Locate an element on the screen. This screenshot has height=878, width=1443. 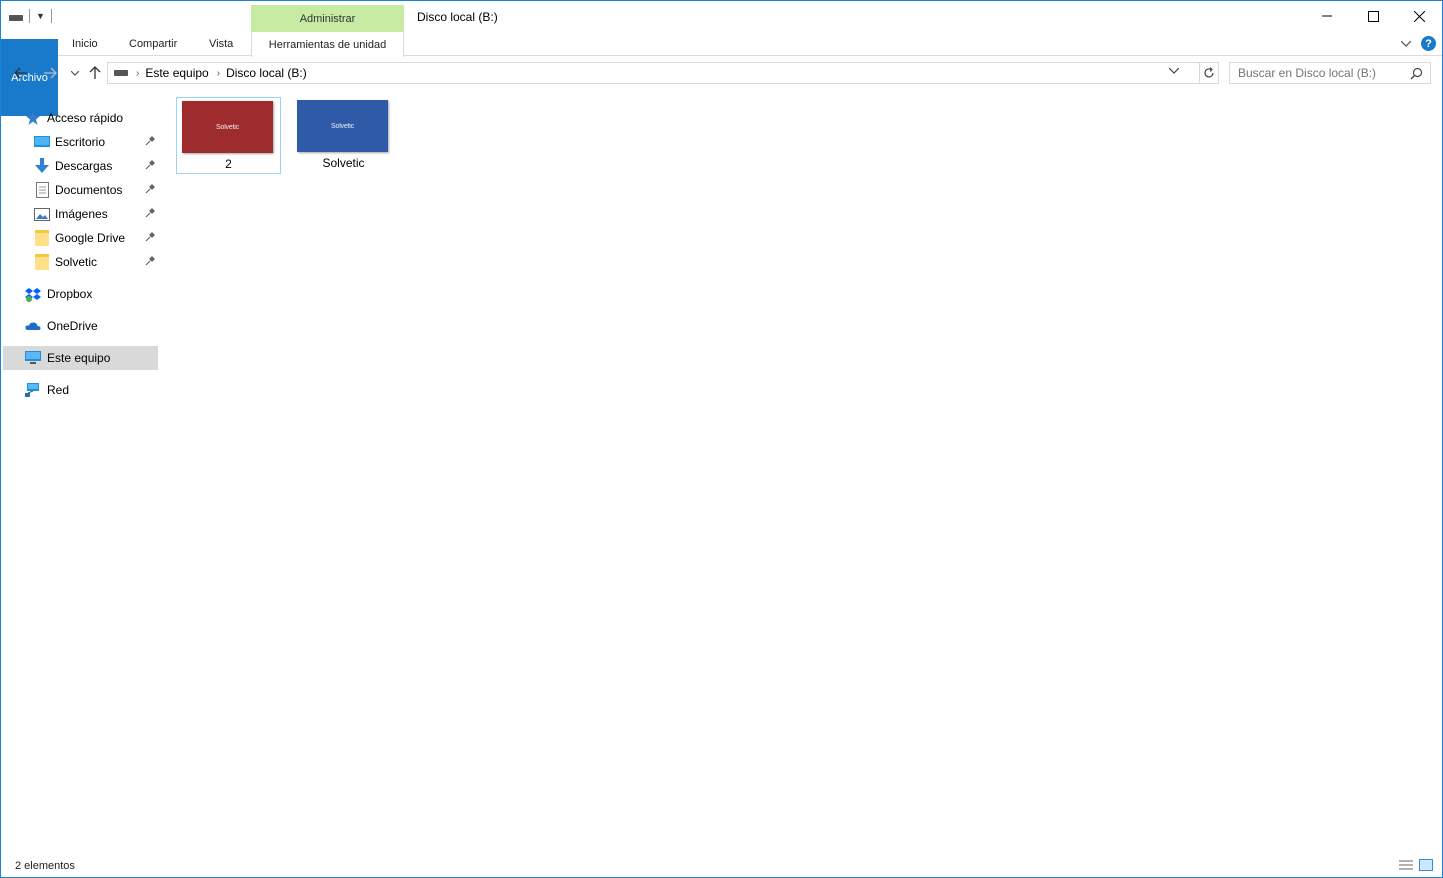
tab-herramientas-de-unidad: Herramientas de unidad is located at coordinates (327, 44).